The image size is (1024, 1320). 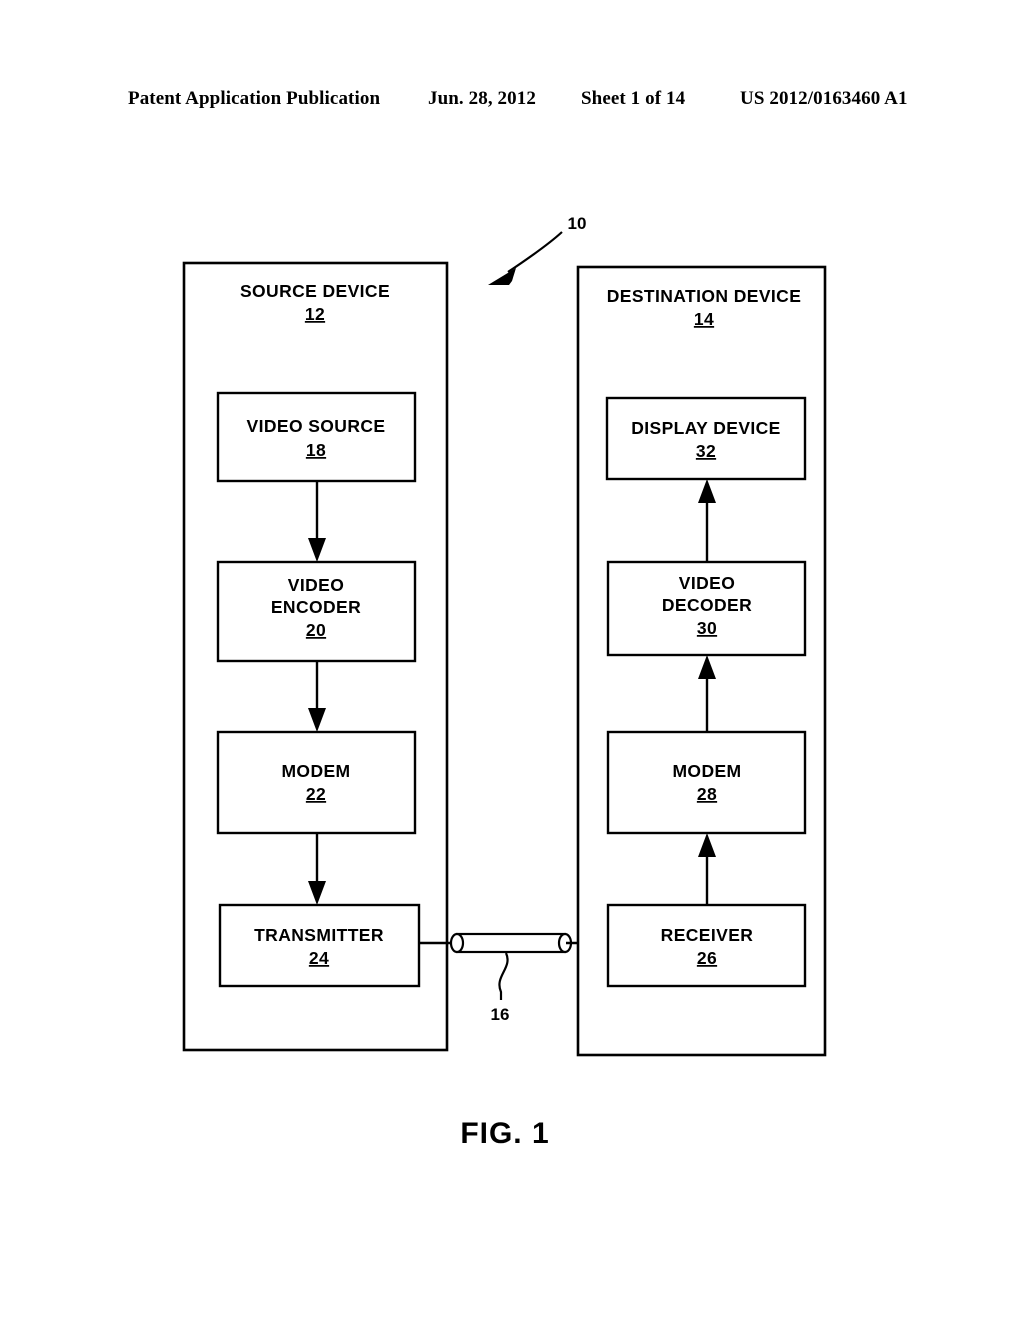 I want to click on destination-modem-reference: 28, so click(x=707, y=794).